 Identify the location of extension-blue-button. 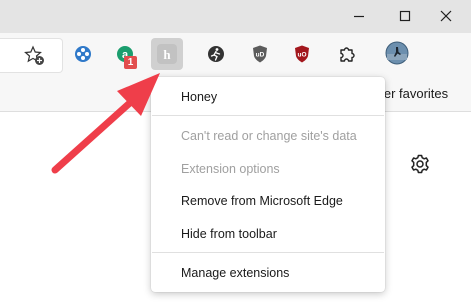
(83, 54).